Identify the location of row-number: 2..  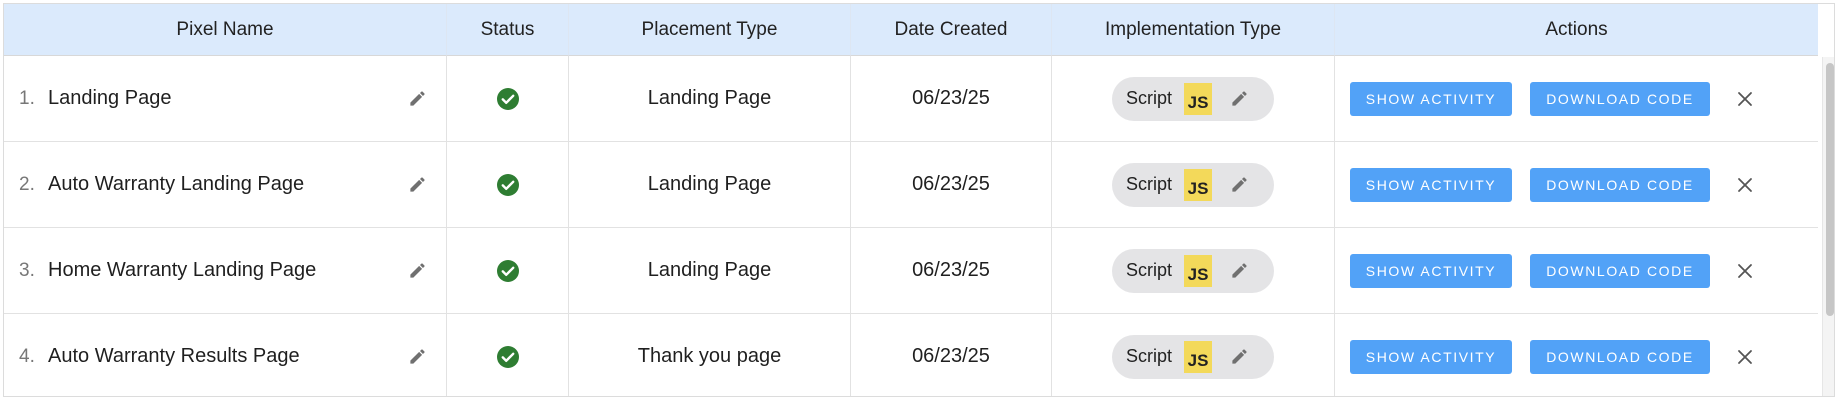
(27, 184).